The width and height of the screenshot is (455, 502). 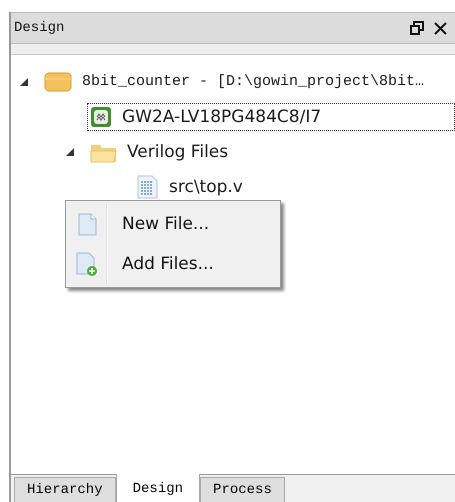 I want to click on close-icon, so click(x=440, y=28).